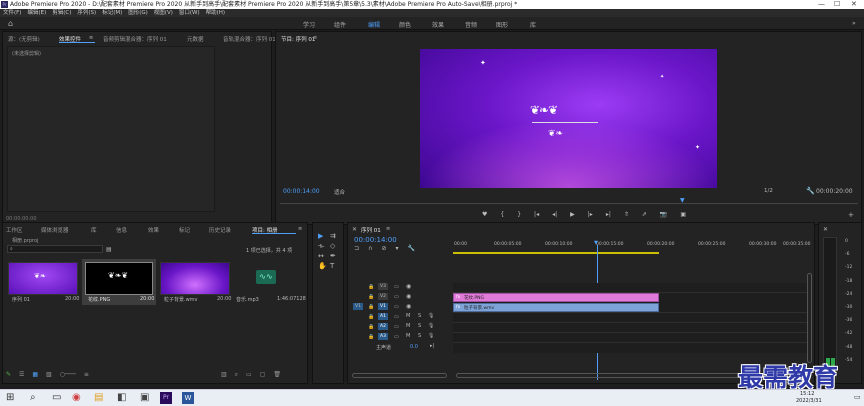  What do you see at coordinates (533, 24) in the screenshot?
I see `workspace-libraries: 库` at bounding box center [533, 24].